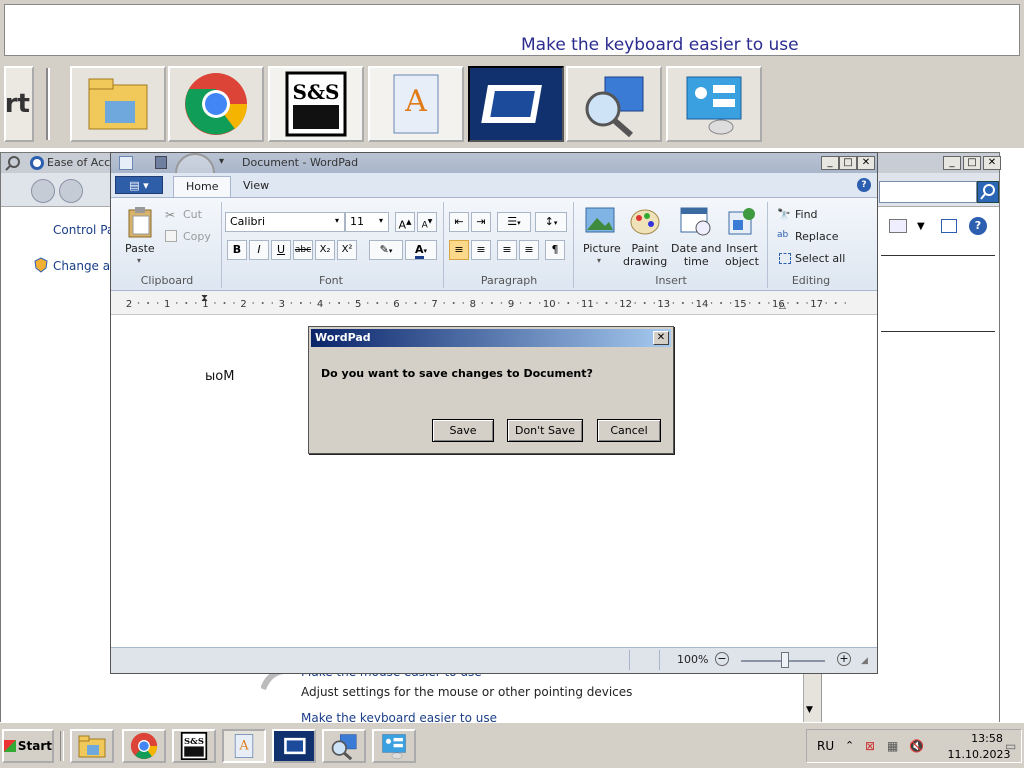 This screenshot has height=768, width=1024. Describe the element at coordinates (529, 250) in the screenshot. I see `justify-button: ≡` at that location.